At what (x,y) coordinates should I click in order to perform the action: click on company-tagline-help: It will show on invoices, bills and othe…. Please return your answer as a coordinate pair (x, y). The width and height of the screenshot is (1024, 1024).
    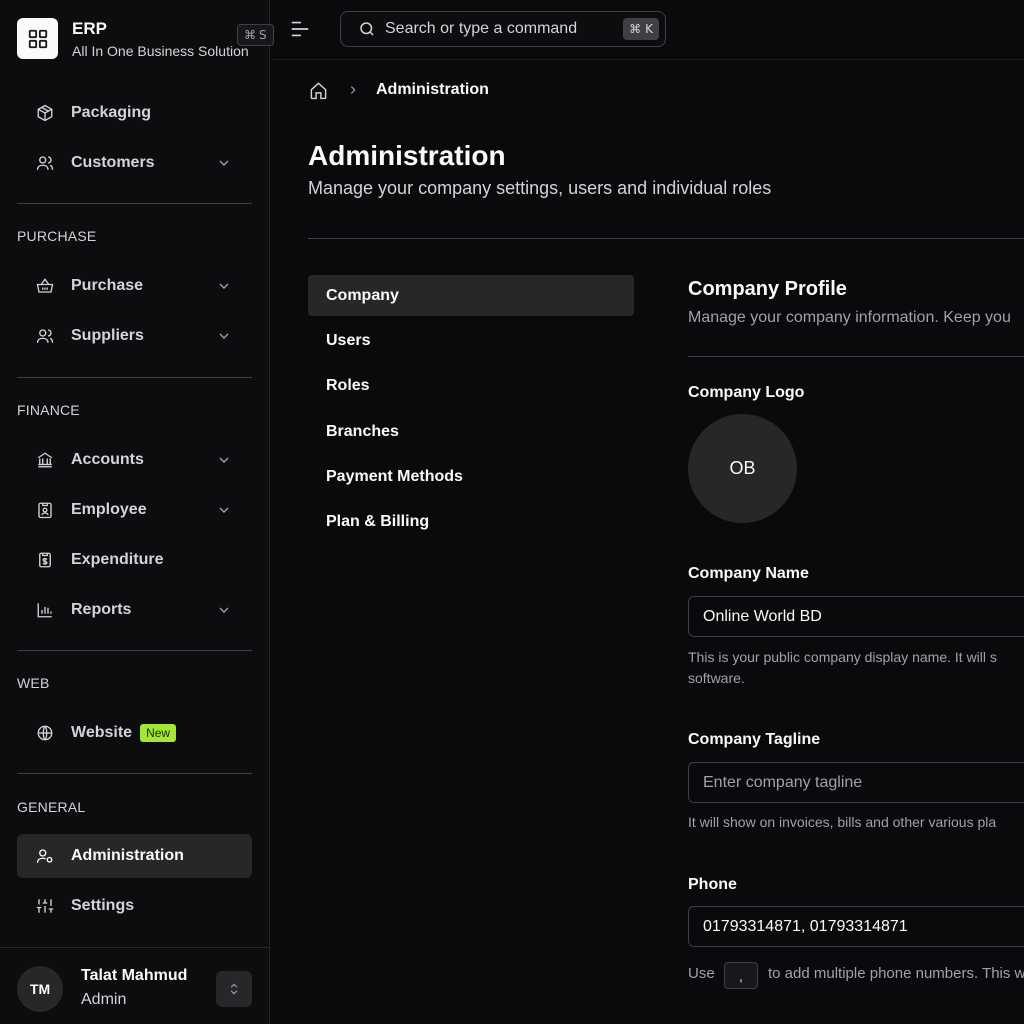
    Looking at the image, I should click on (842, 822).